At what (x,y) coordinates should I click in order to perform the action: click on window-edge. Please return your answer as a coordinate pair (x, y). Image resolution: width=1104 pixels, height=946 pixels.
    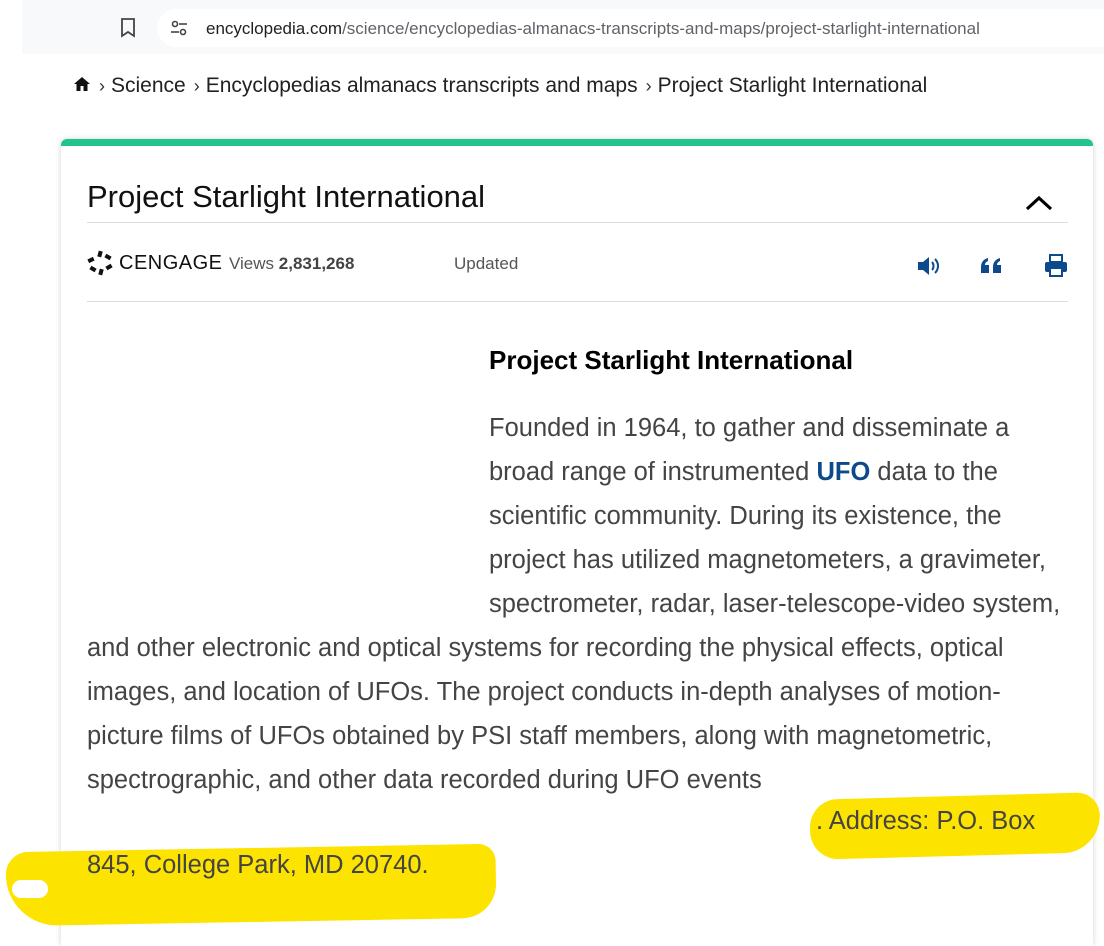
    Looking at the image, I should click on (11, 465).